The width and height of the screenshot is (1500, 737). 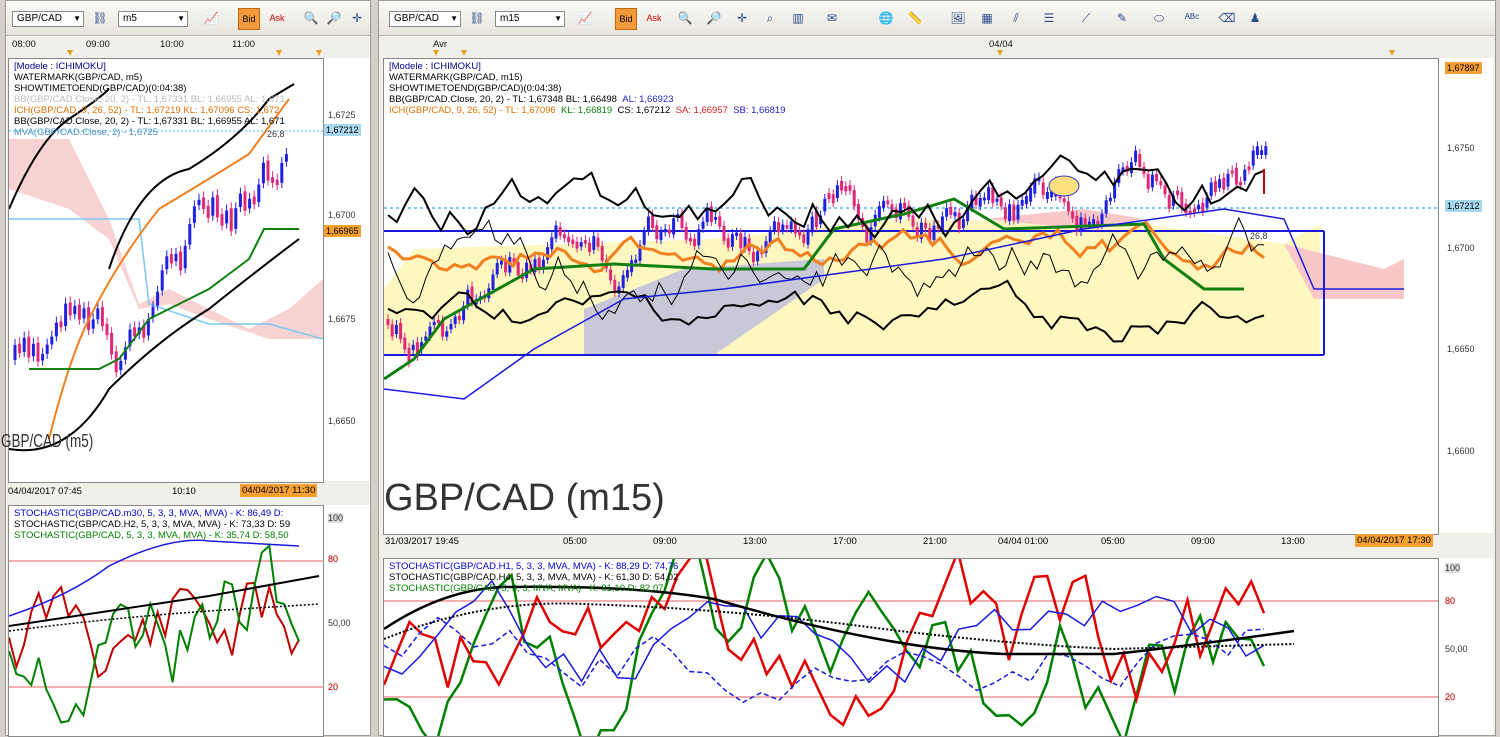 I want to click on right-osc-axis: 100 80 50,00 20, so click(x=1466, y=646).